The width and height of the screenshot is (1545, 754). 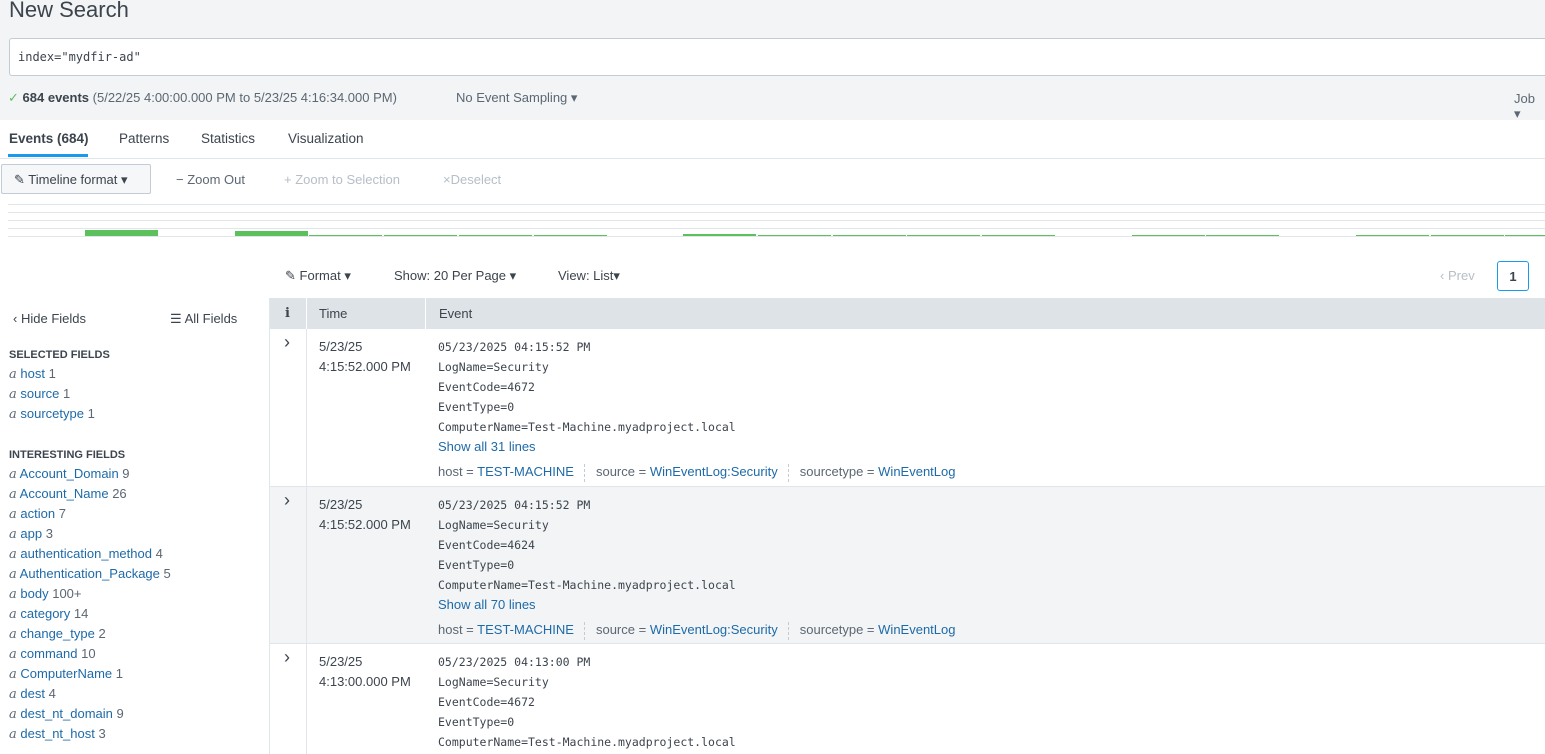 I want to click on field-name: body, so click(x=34, y=593).